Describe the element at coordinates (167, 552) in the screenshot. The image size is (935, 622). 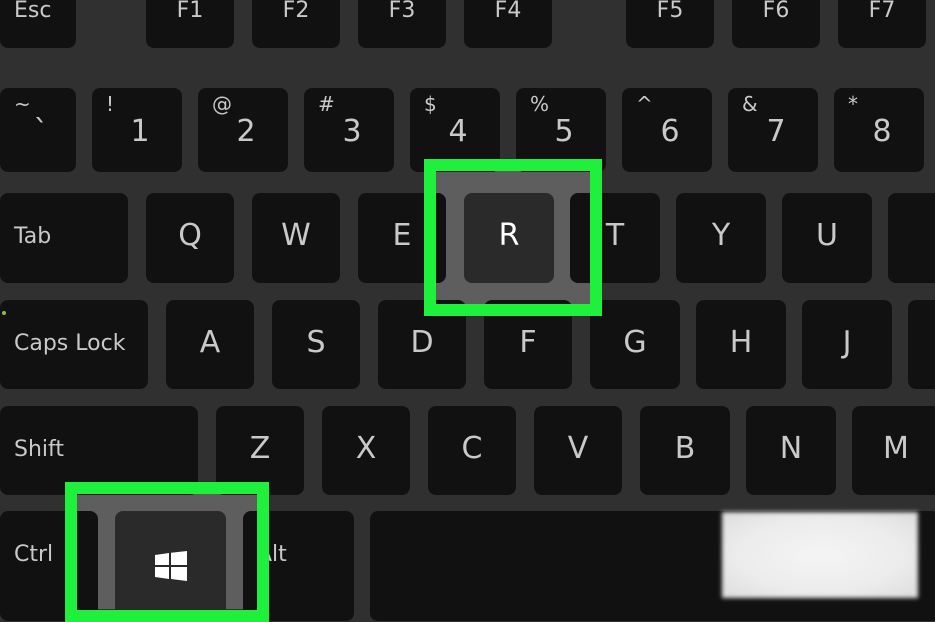
I see `windows-key-highlight-box` at that location.